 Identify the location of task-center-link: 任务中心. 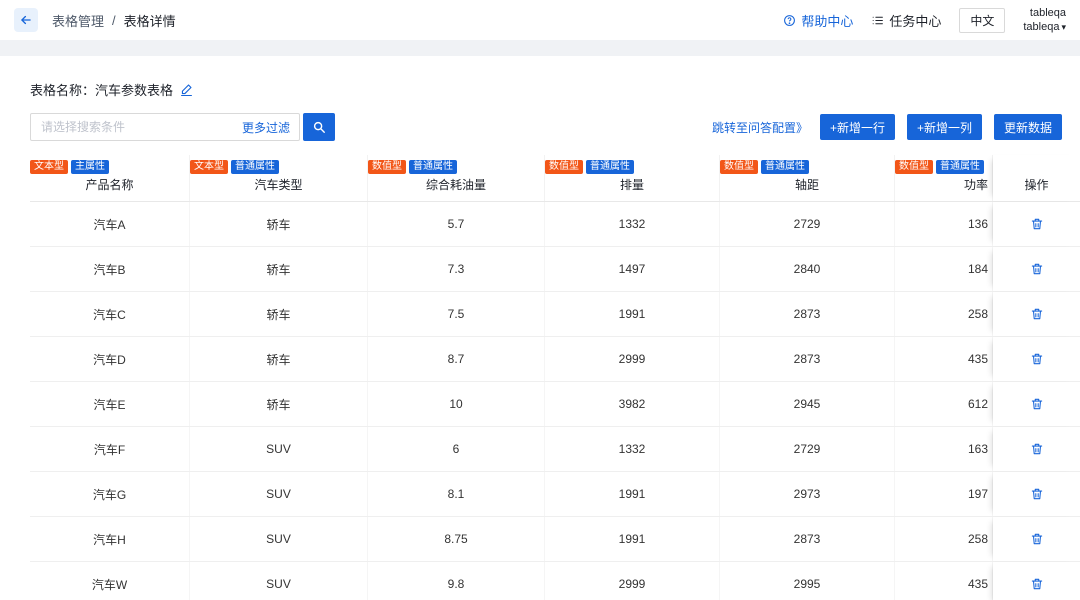
(906, 20).